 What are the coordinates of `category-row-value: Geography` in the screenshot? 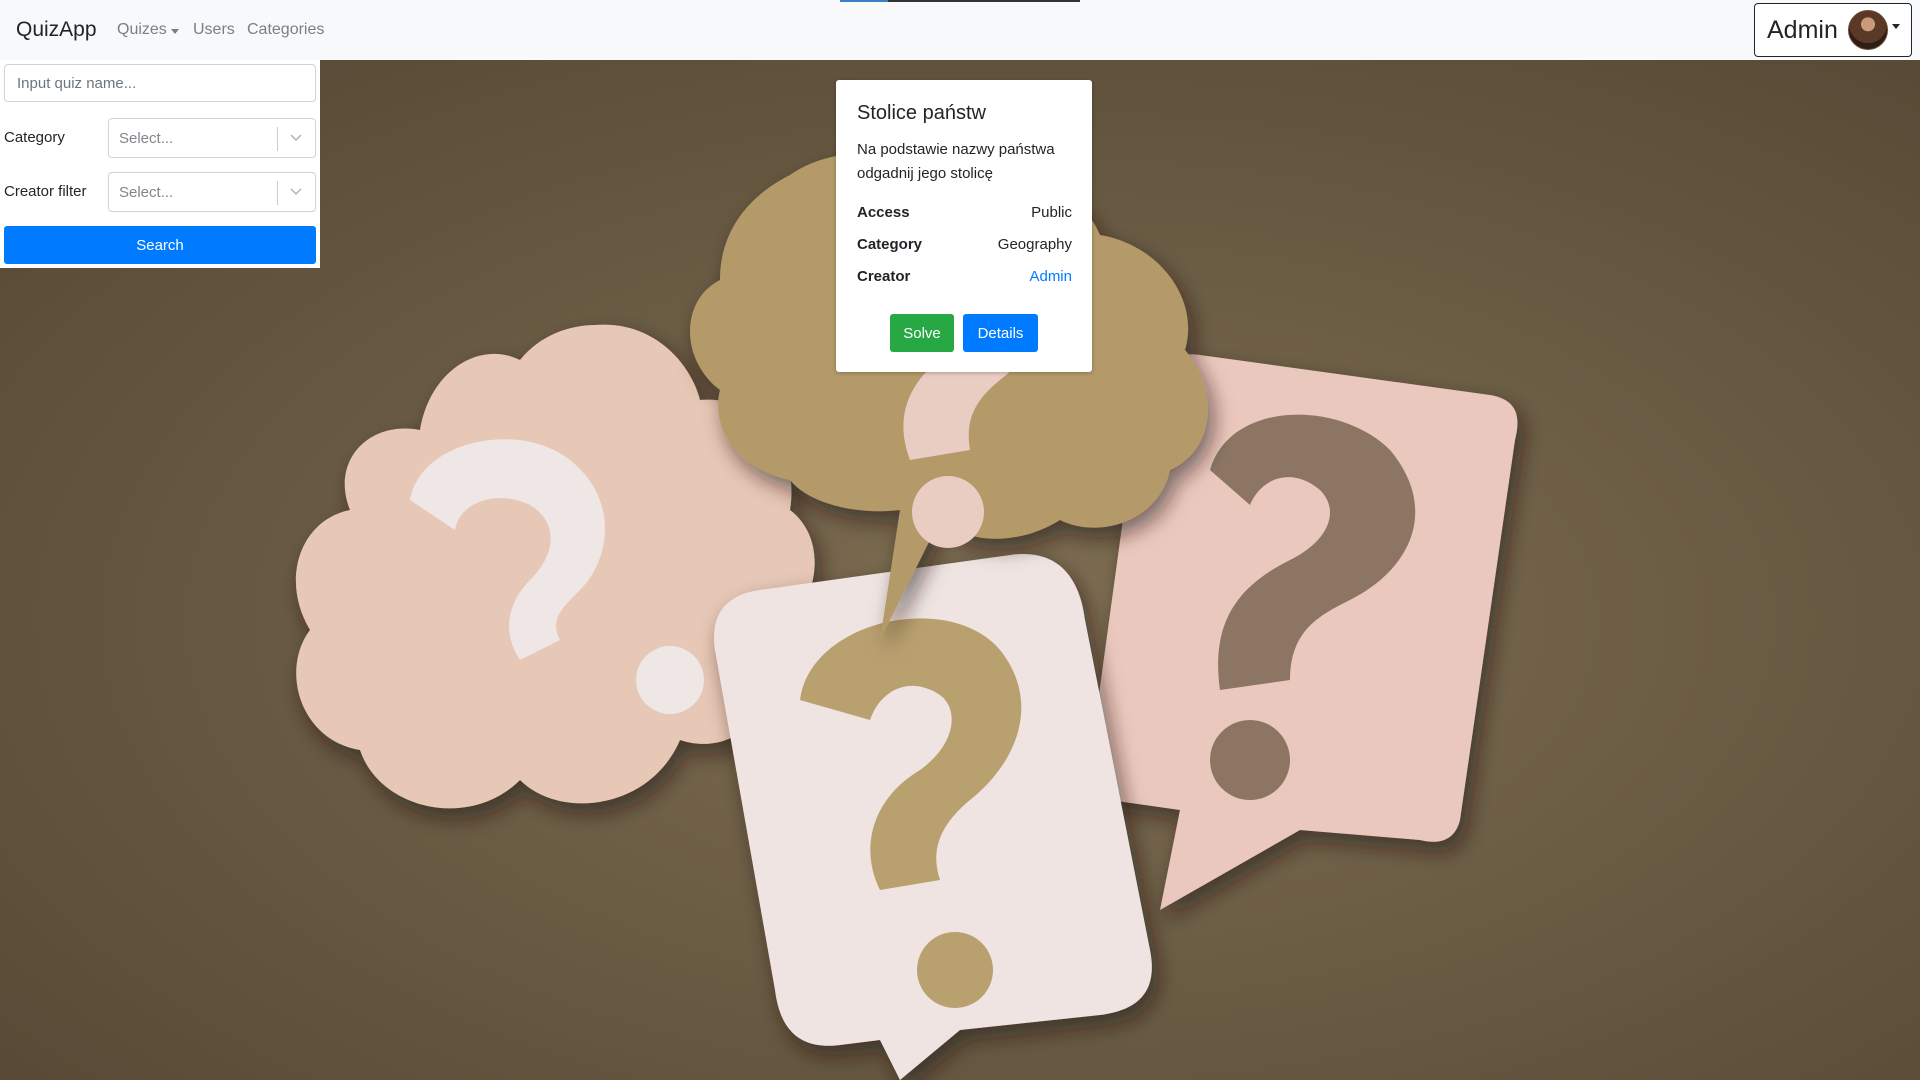 It's located at (1034, 244).